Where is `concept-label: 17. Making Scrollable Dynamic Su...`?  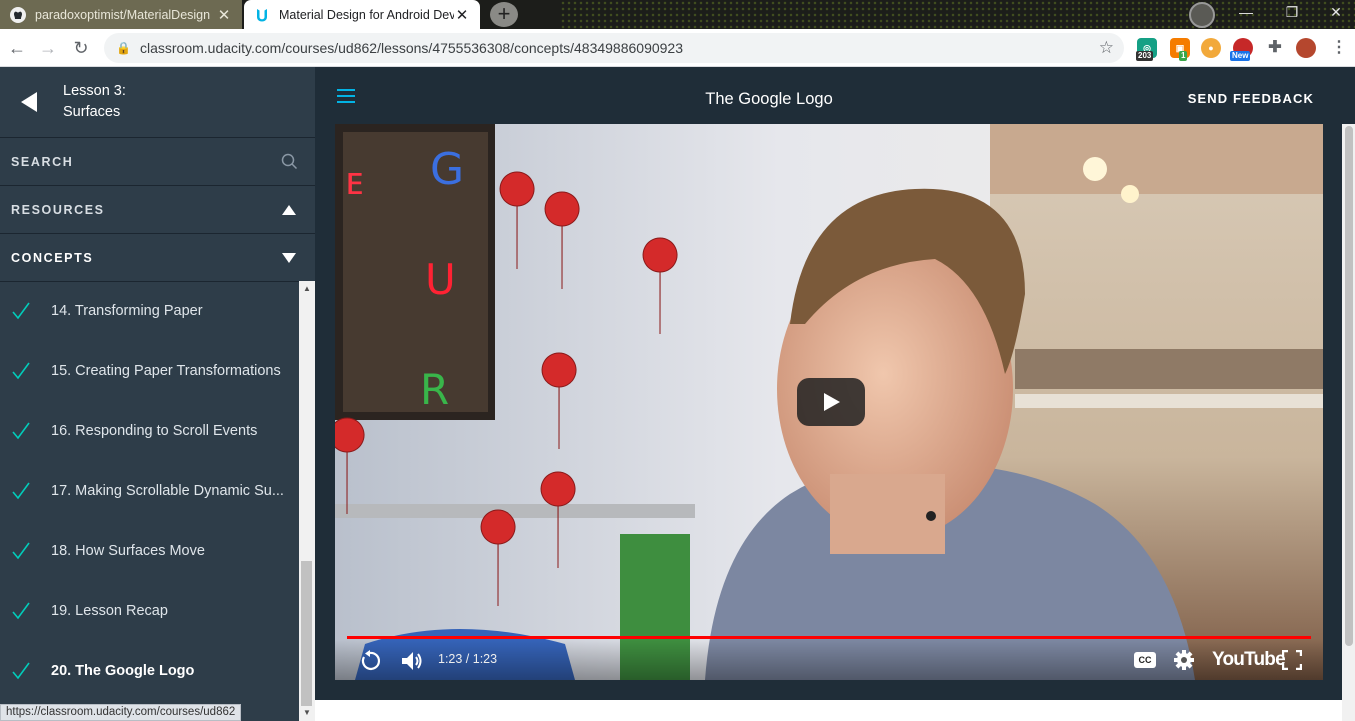
concept-label: 17. Making Scrollable Dynamic Su... is located at coordinates (167, 491).